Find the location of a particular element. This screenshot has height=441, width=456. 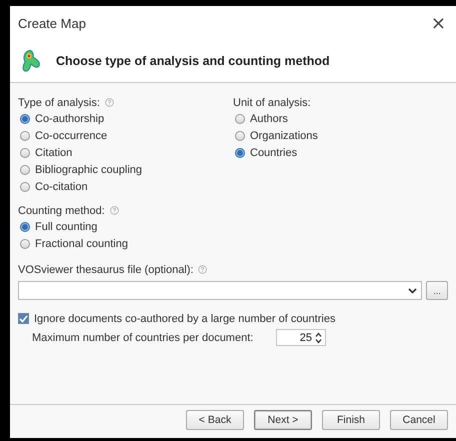

close-button: × is located at coordinates (438, 23).